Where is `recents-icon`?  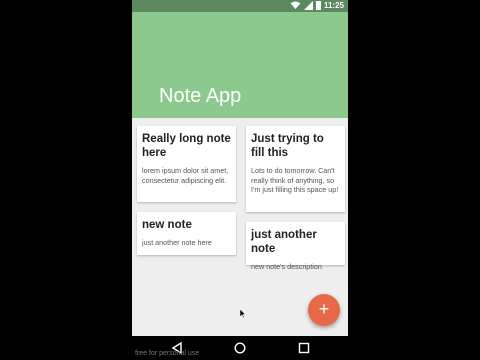 recents-icon is located at coordinates (304, 348).